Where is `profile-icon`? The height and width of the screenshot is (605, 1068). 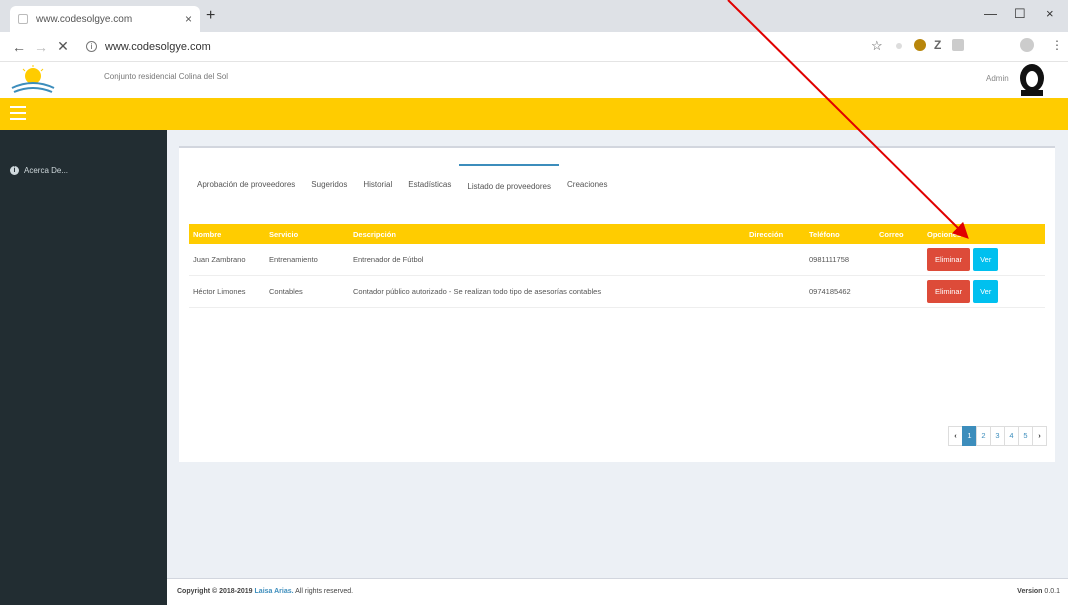
profile-icon is located at coordinates (1027, 45).